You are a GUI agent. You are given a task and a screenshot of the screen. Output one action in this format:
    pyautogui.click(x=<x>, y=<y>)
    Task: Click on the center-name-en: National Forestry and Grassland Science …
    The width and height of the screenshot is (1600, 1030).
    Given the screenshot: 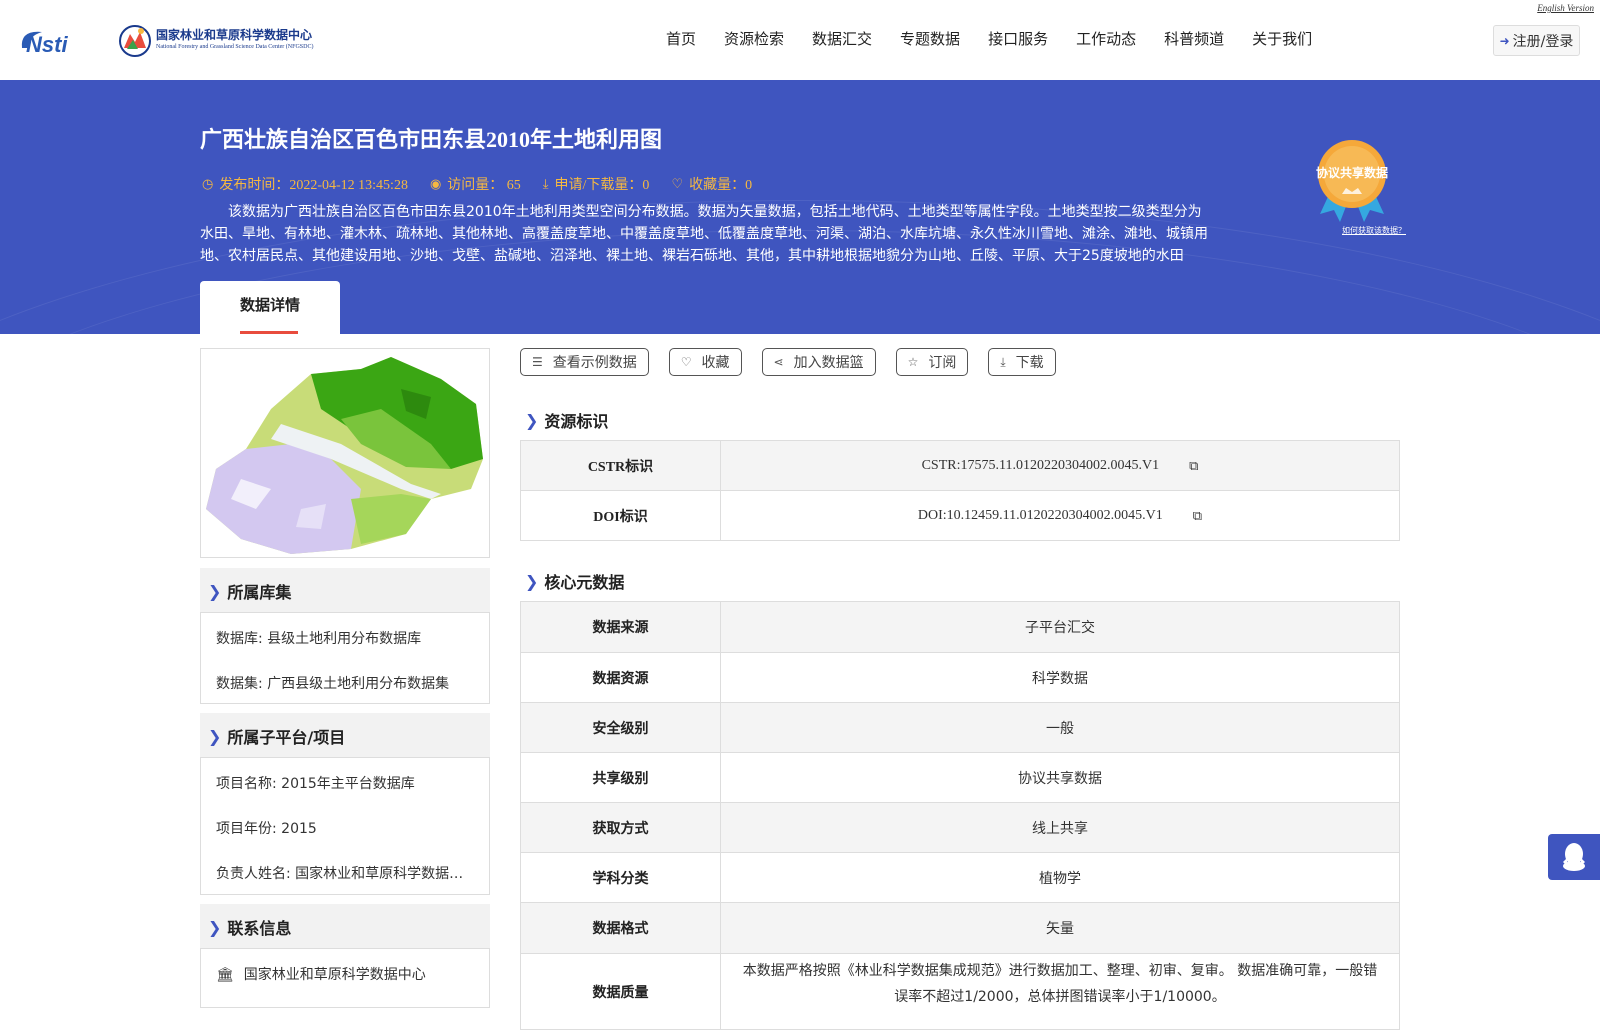 What is the action you would take?
    pyautogui.click(x=235, y=47)
    